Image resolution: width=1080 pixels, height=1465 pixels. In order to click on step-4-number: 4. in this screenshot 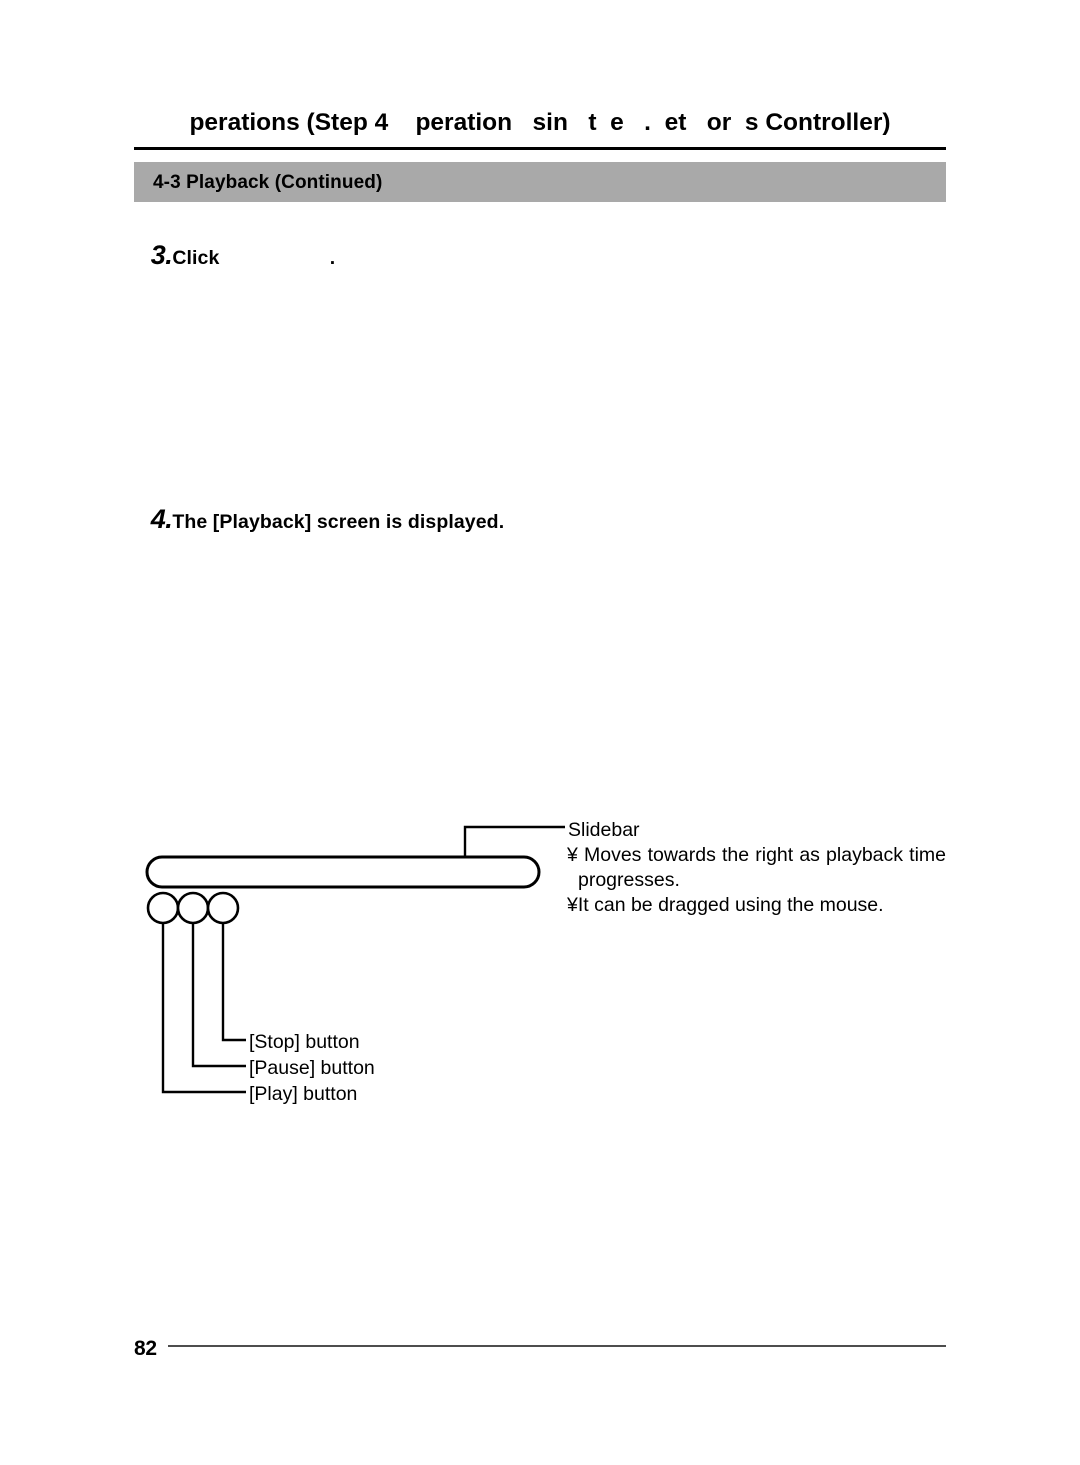, I will do `click(161, 519)`.